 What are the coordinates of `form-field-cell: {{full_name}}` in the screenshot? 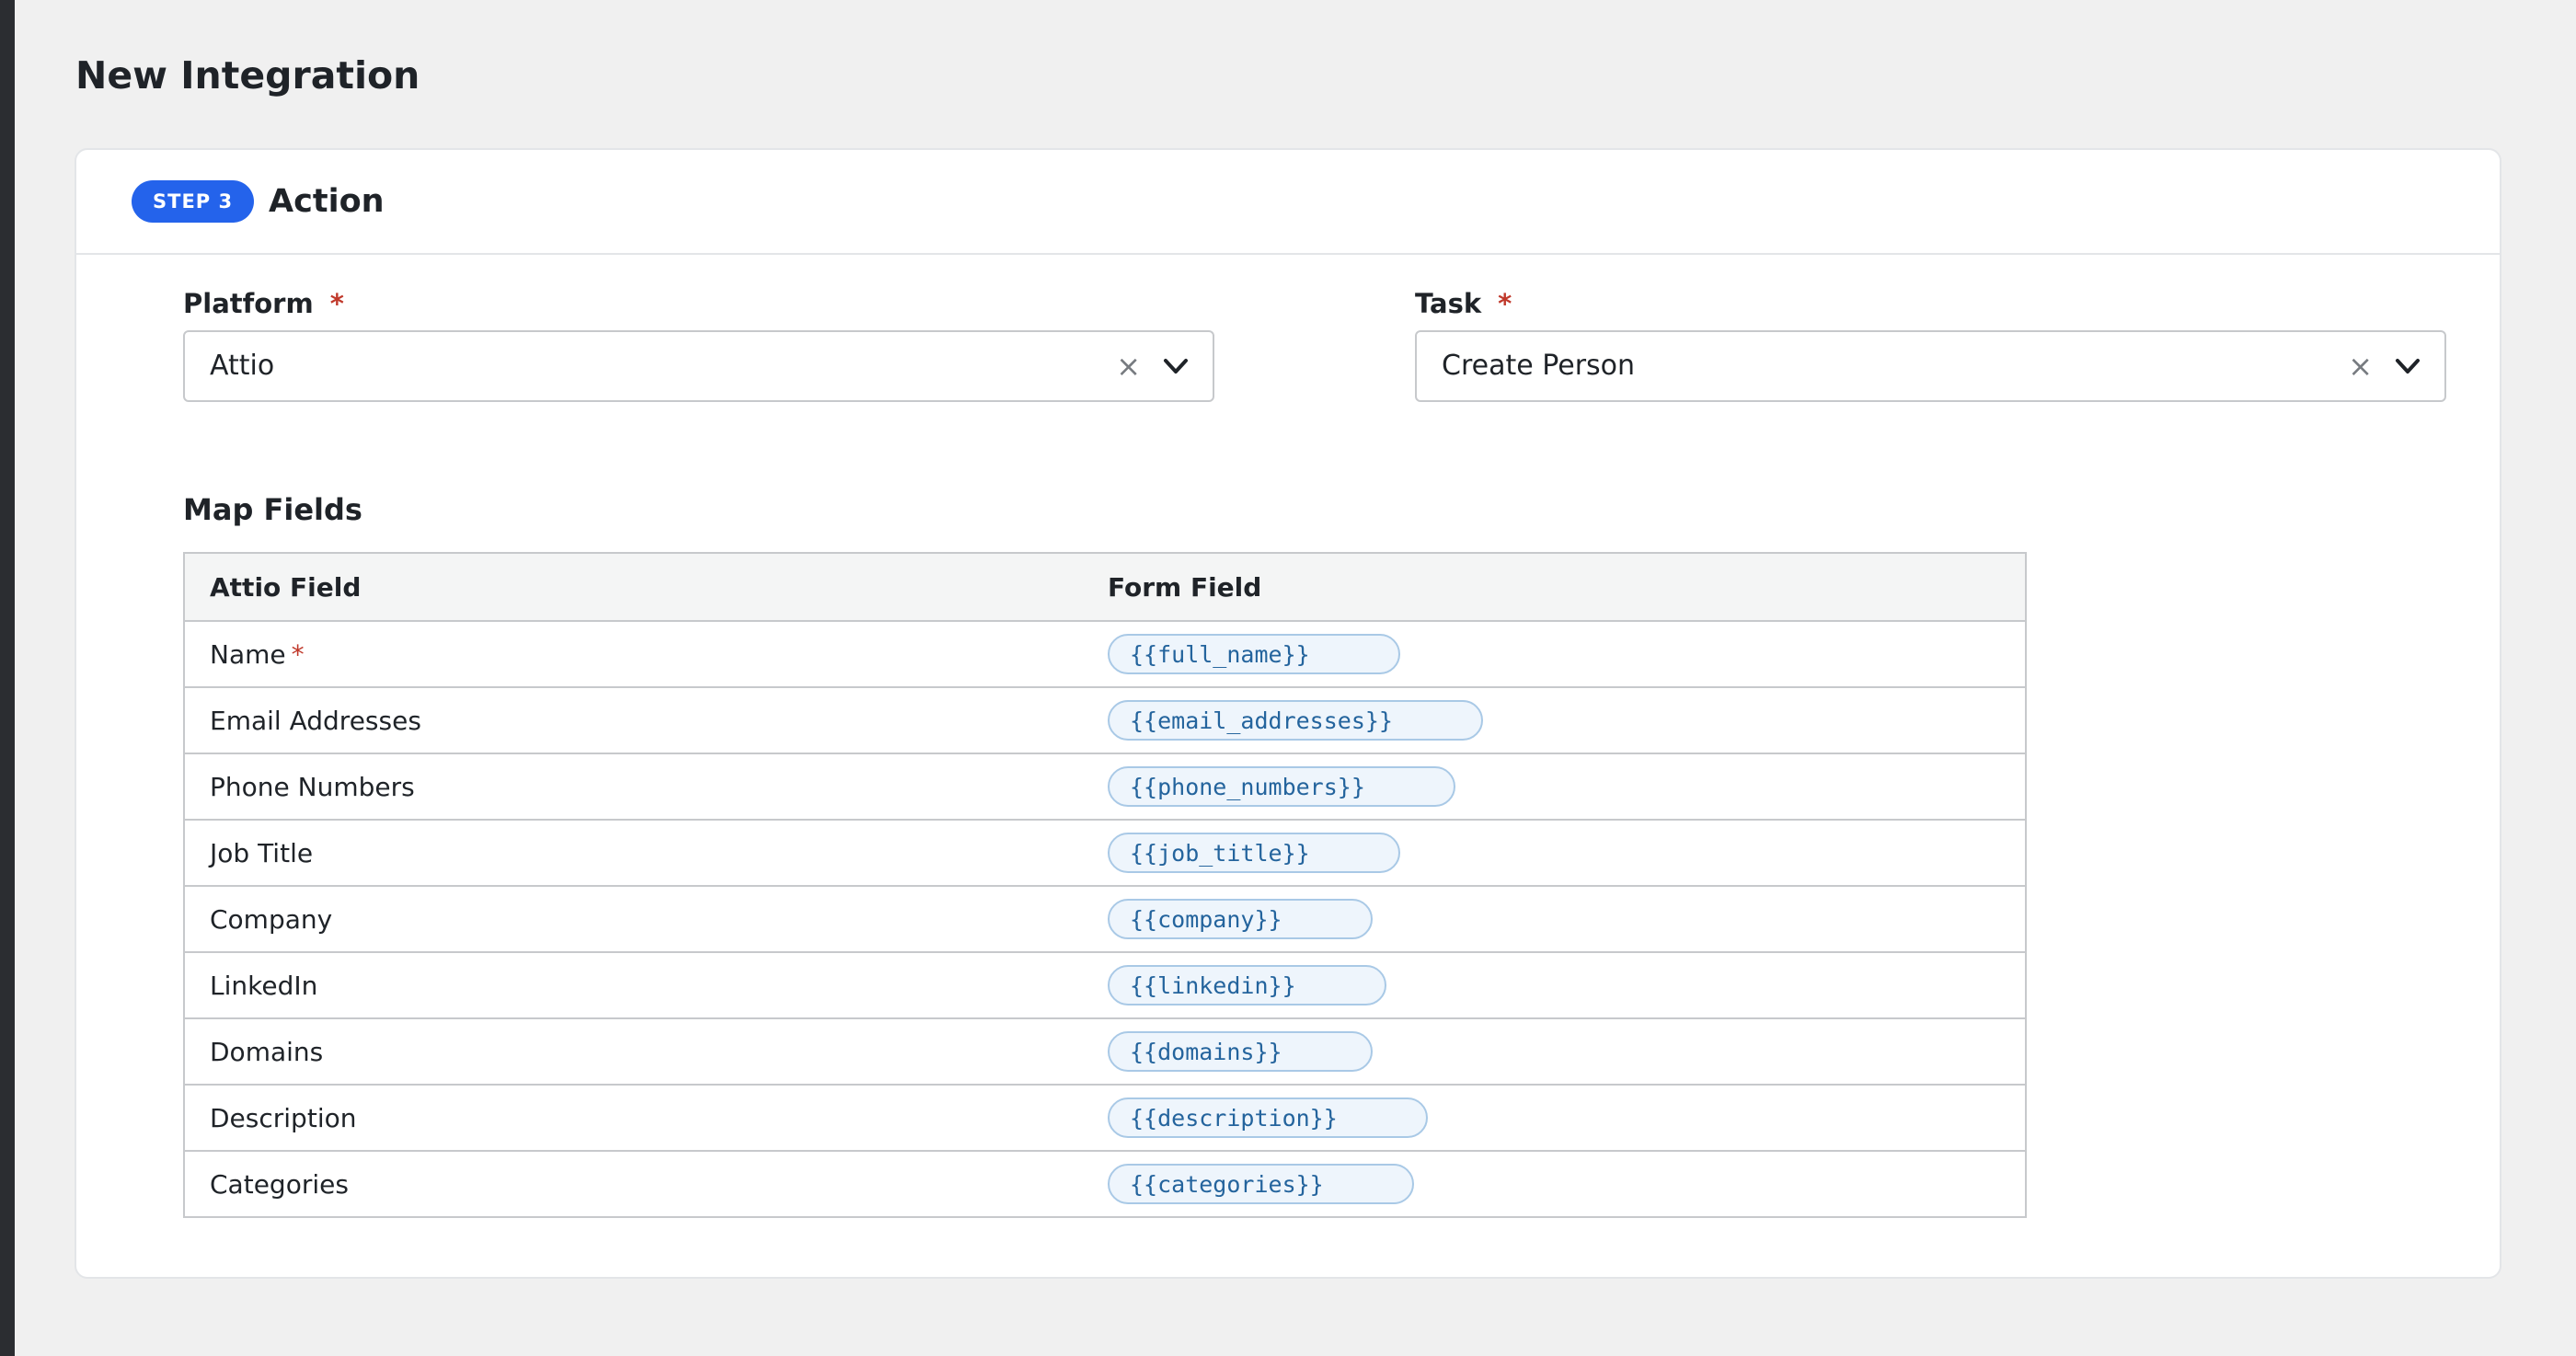 It's located at (1566, 654).